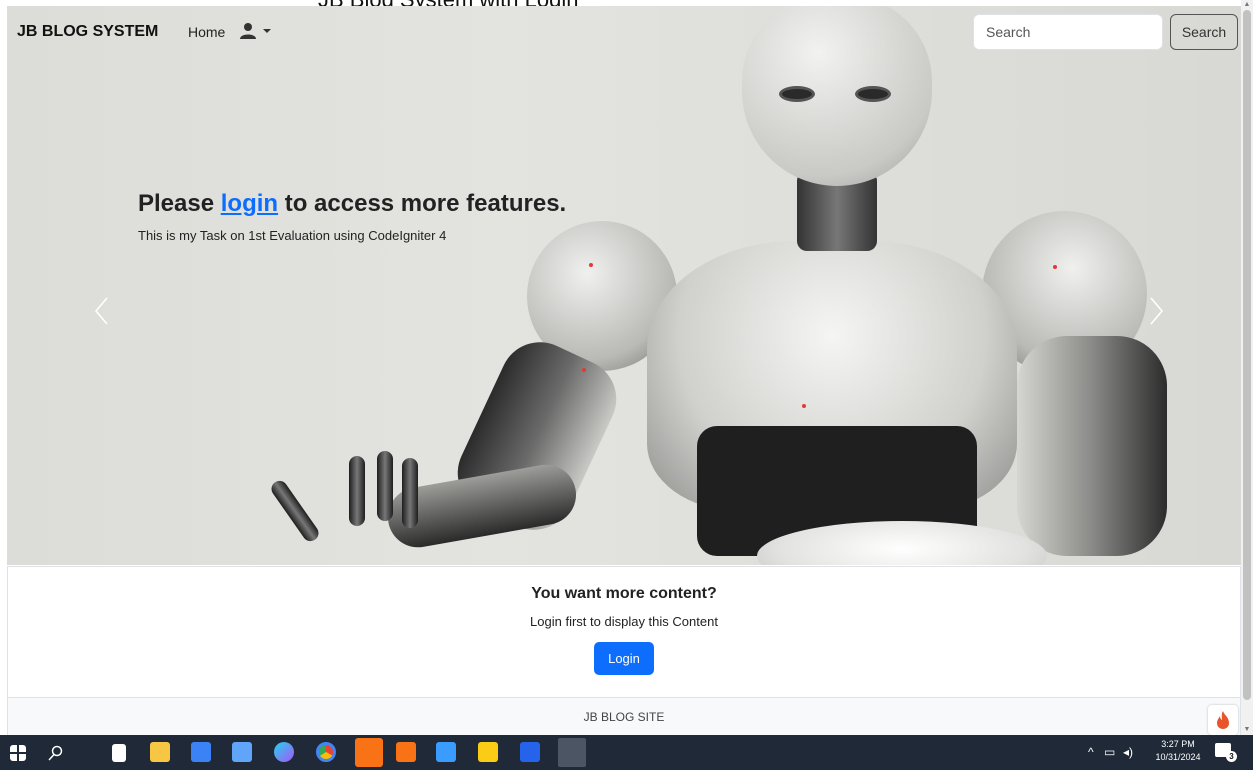  Describe the element at coordinates (624, 658) in the screenshot. I see `login-button: Login` at that location.